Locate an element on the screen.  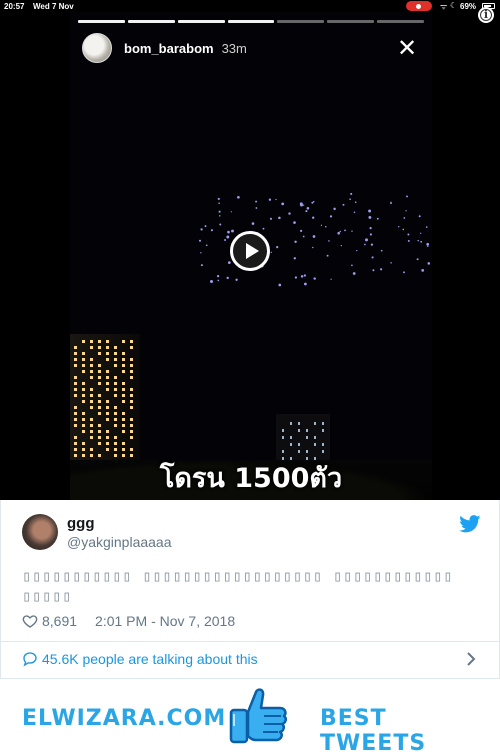
tweet-author-handle: @yakginplaaaaa is located at coordinates (119, 542).